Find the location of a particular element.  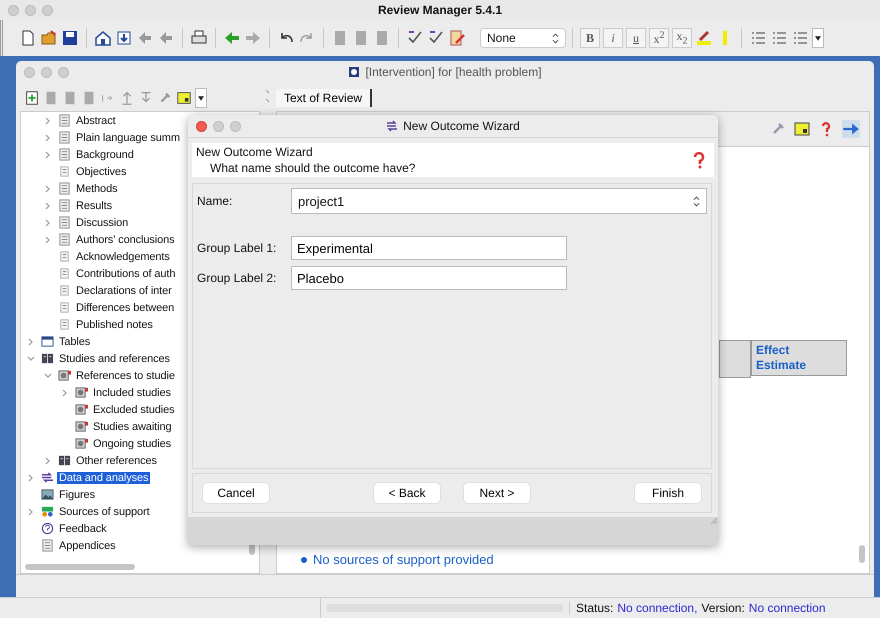

tree-item: Figures is located at coordinates (77, 494).